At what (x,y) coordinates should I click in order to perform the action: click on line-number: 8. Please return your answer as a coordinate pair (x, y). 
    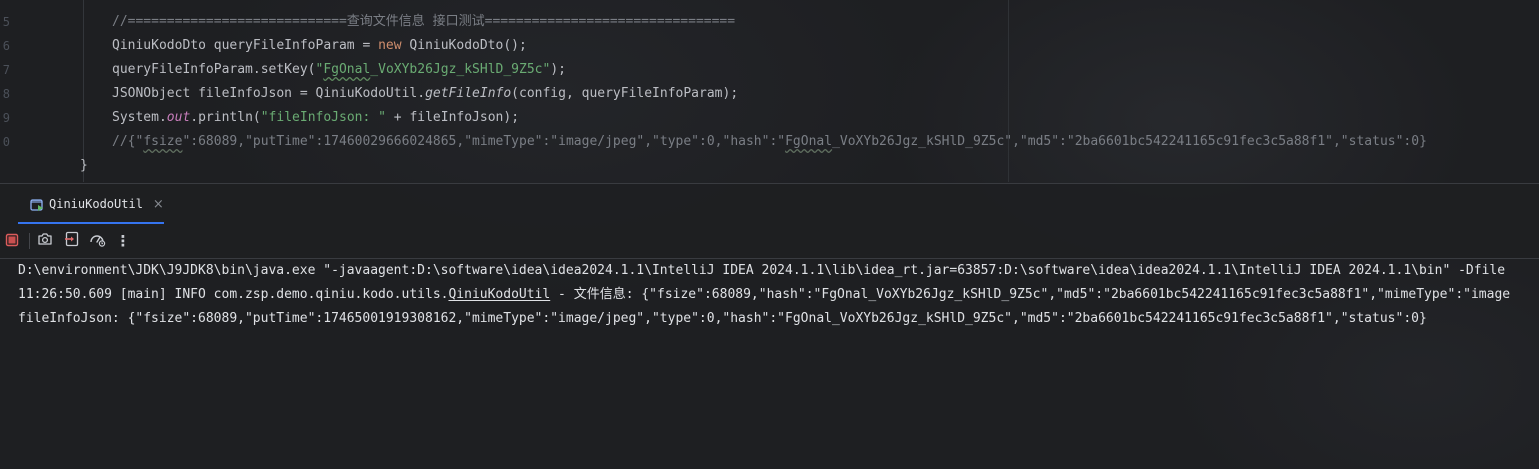
    Looking at the image, I should click on (6, 94).